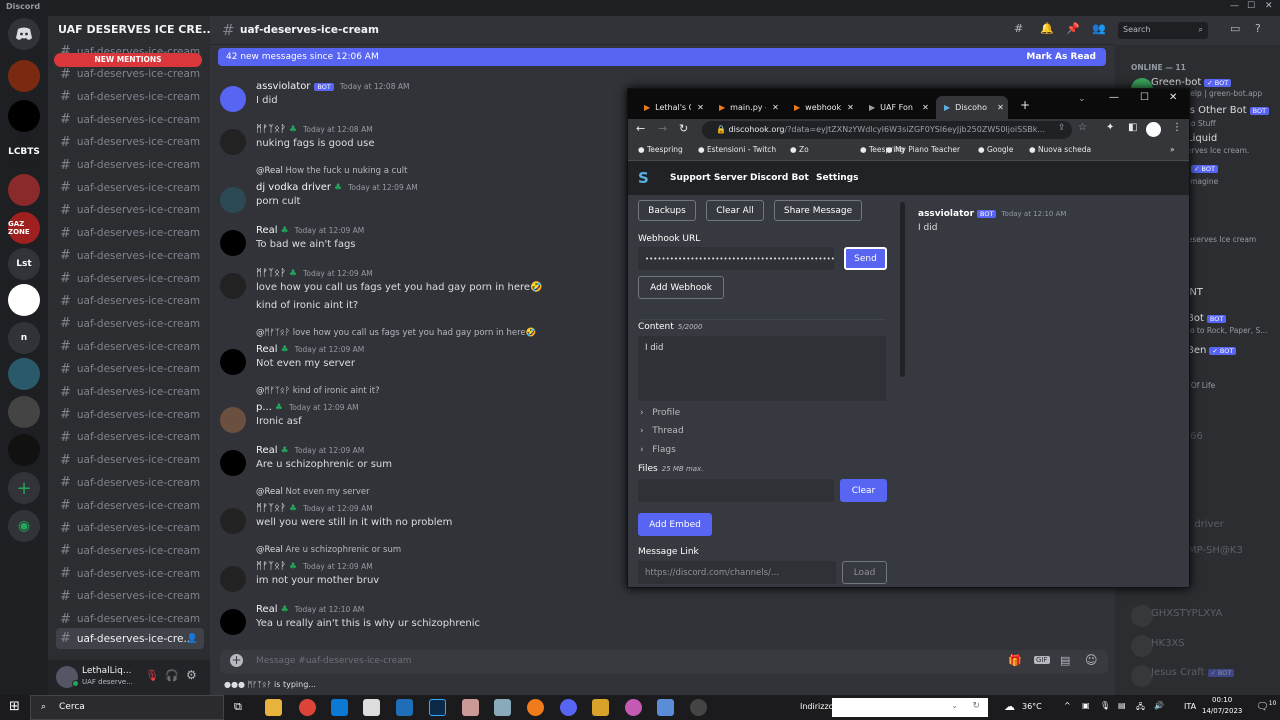 This screenshot has height=720, width=1280. I want to click on content-textarea: I did, so click(762, 368).